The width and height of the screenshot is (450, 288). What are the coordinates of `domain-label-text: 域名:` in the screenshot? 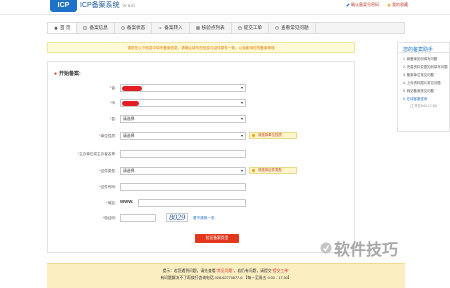 It's located at (111, 203).